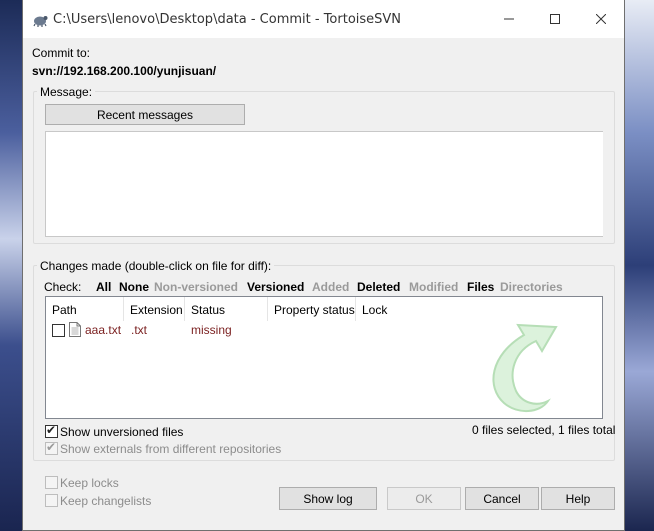  Describe the element at coordinates (51, 500) in the screenshot. I see `keep-changelists-checkbox` at that location.